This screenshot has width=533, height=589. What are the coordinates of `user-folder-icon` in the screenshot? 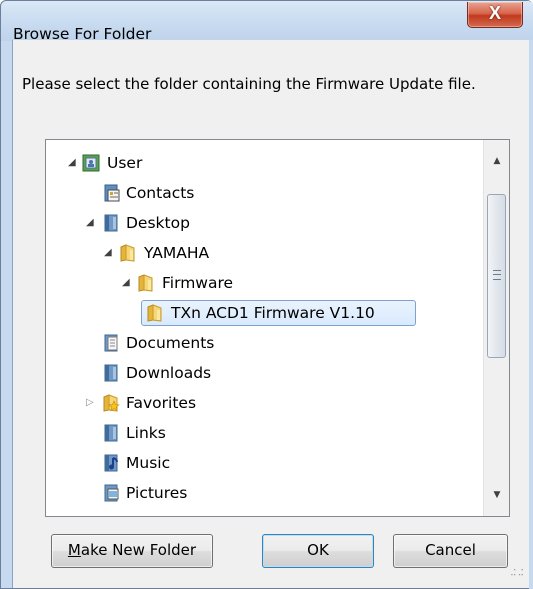 It's located at (91, 163).